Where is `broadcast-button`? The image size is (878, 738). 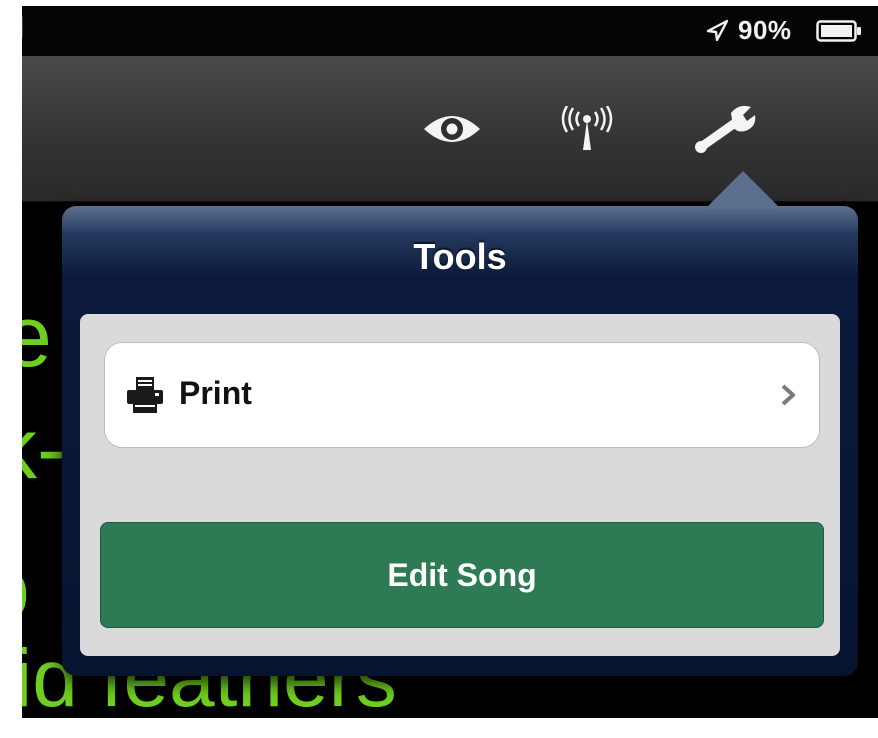 broadcast-button is located at coordinates (587, 128).